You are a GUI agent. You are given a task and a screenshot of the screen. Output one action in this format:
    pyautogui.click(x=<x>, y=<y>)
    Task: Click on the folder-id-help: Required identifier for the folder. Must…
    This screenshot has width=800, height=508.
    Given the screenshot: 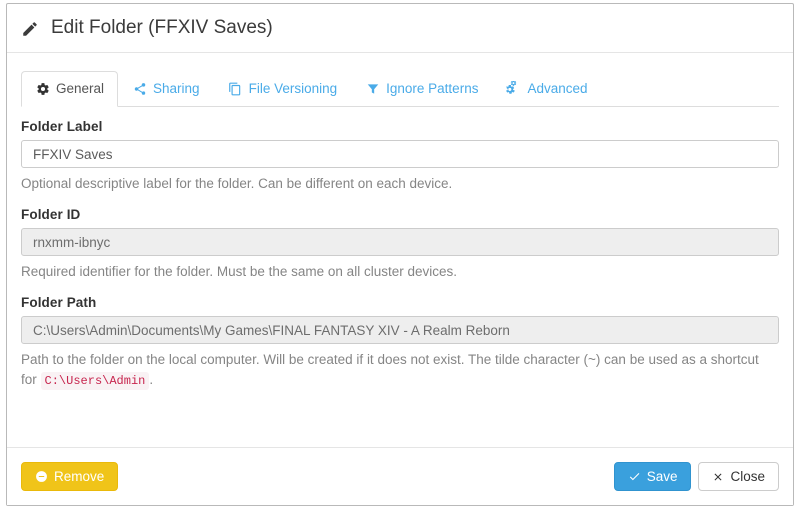 What is the action you would take?
    pyautogui.click(x=239, y=271)
    